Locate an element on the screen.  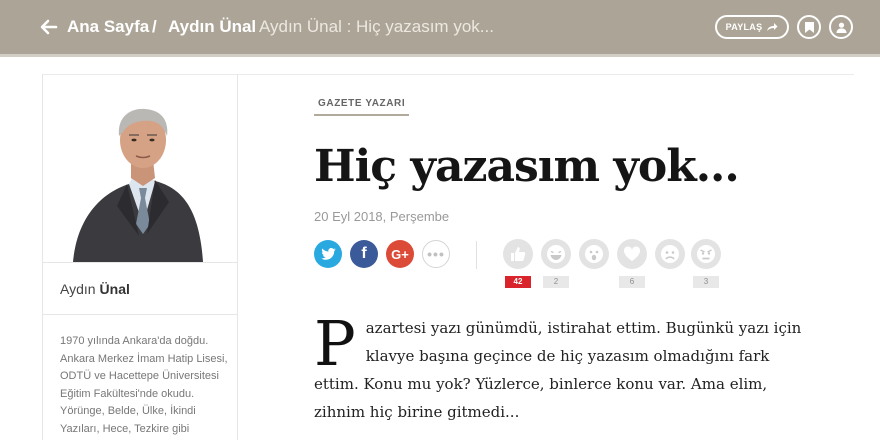
reaction-count: 6 is located at coordinates (632, 282).